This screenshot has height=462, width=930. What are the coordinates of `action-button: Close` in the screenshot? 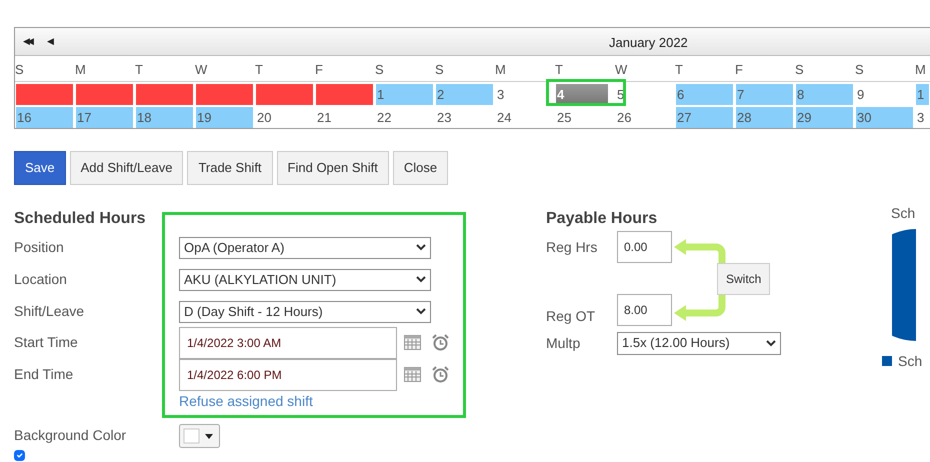 It's located at (420, 167).